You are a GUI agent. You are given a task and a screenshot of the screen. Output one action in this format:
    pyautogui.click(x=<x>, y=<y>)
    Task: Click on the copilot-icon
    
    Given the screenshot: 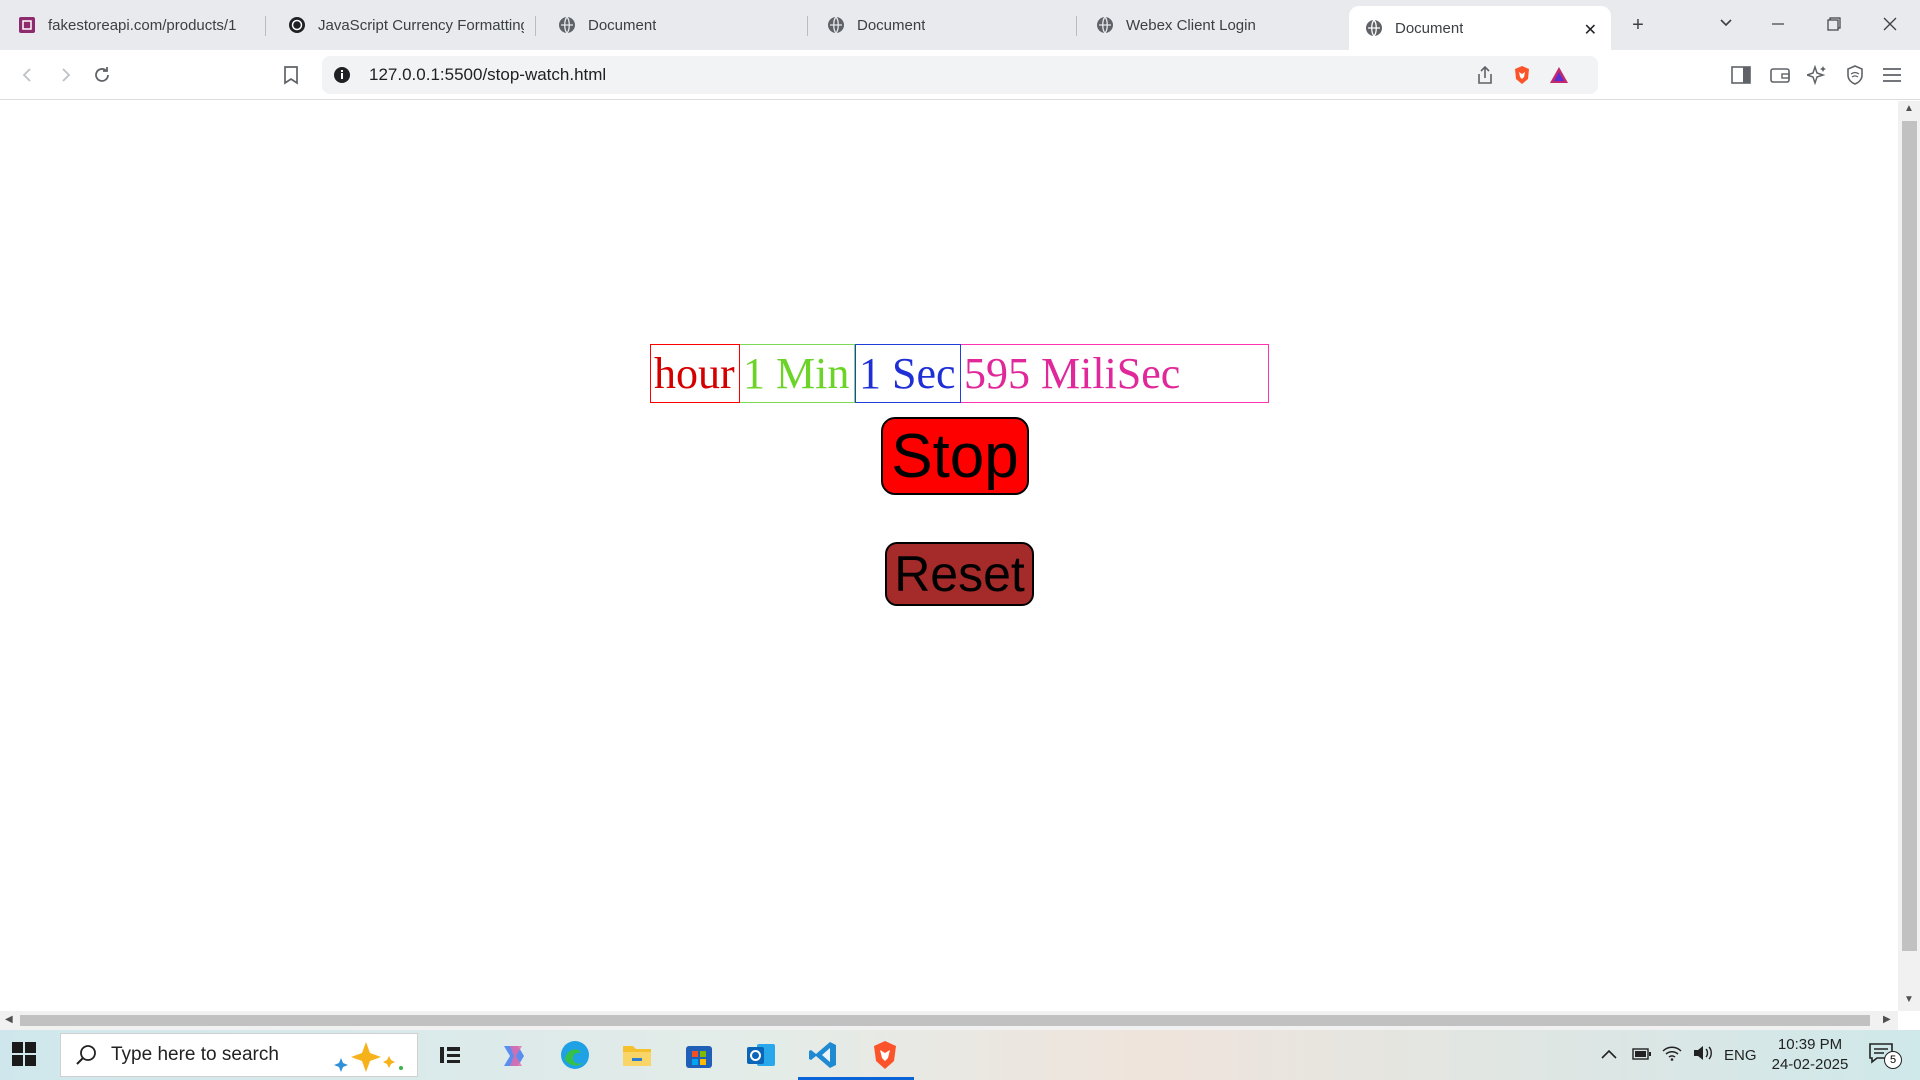 What is the action you would take?
    pyautogui.click(x=514, y=1055)
    